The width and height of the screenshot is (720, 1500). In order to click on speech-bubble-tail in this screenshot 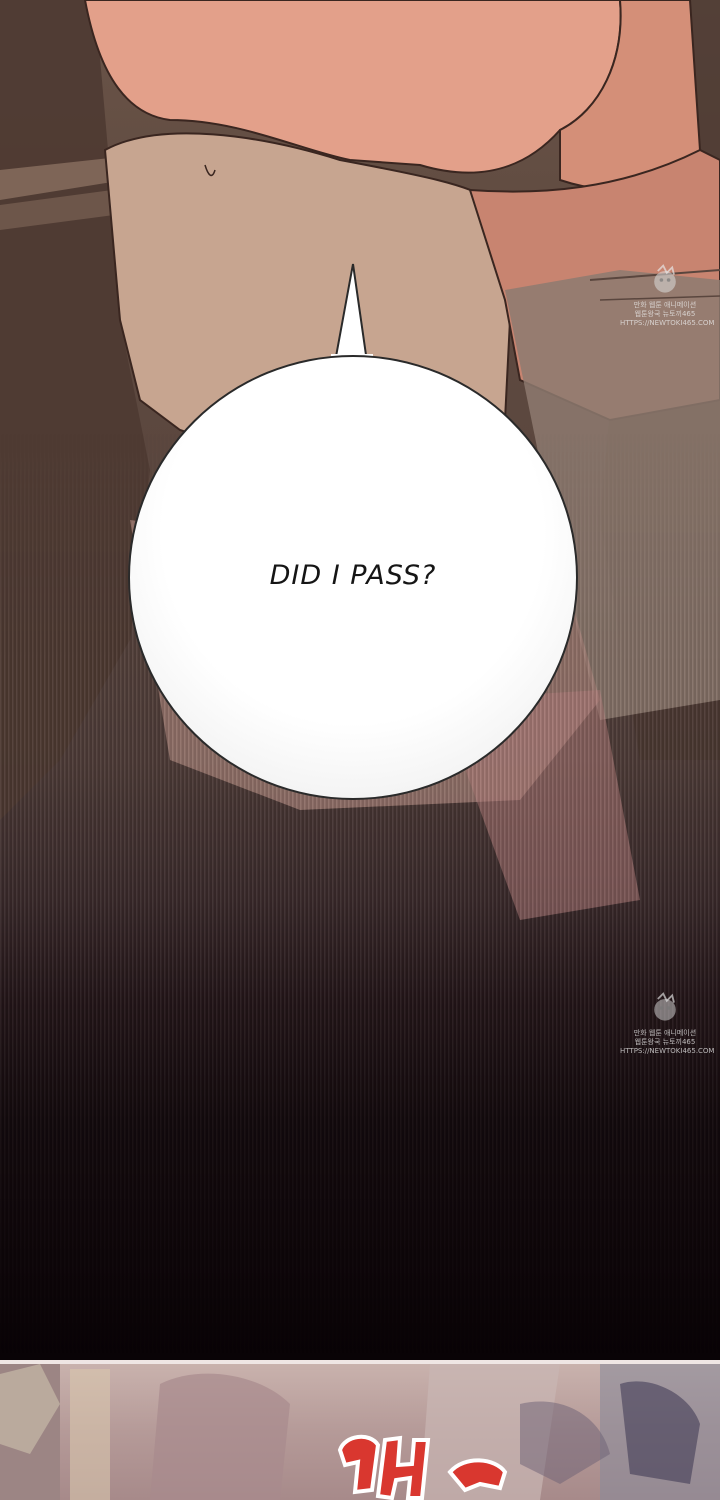, I will do `click(352, 312)`.